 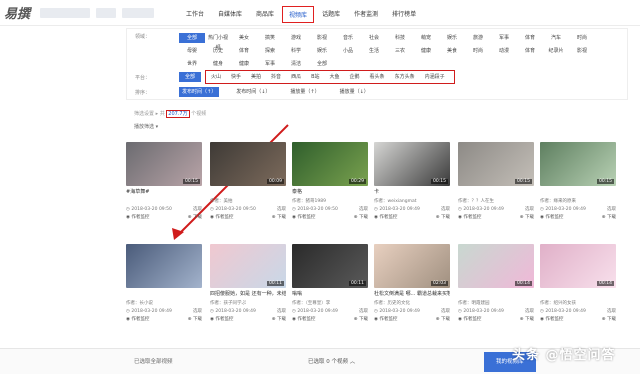 I want to click on category-chip: 小品, so click(x=348, y=51).